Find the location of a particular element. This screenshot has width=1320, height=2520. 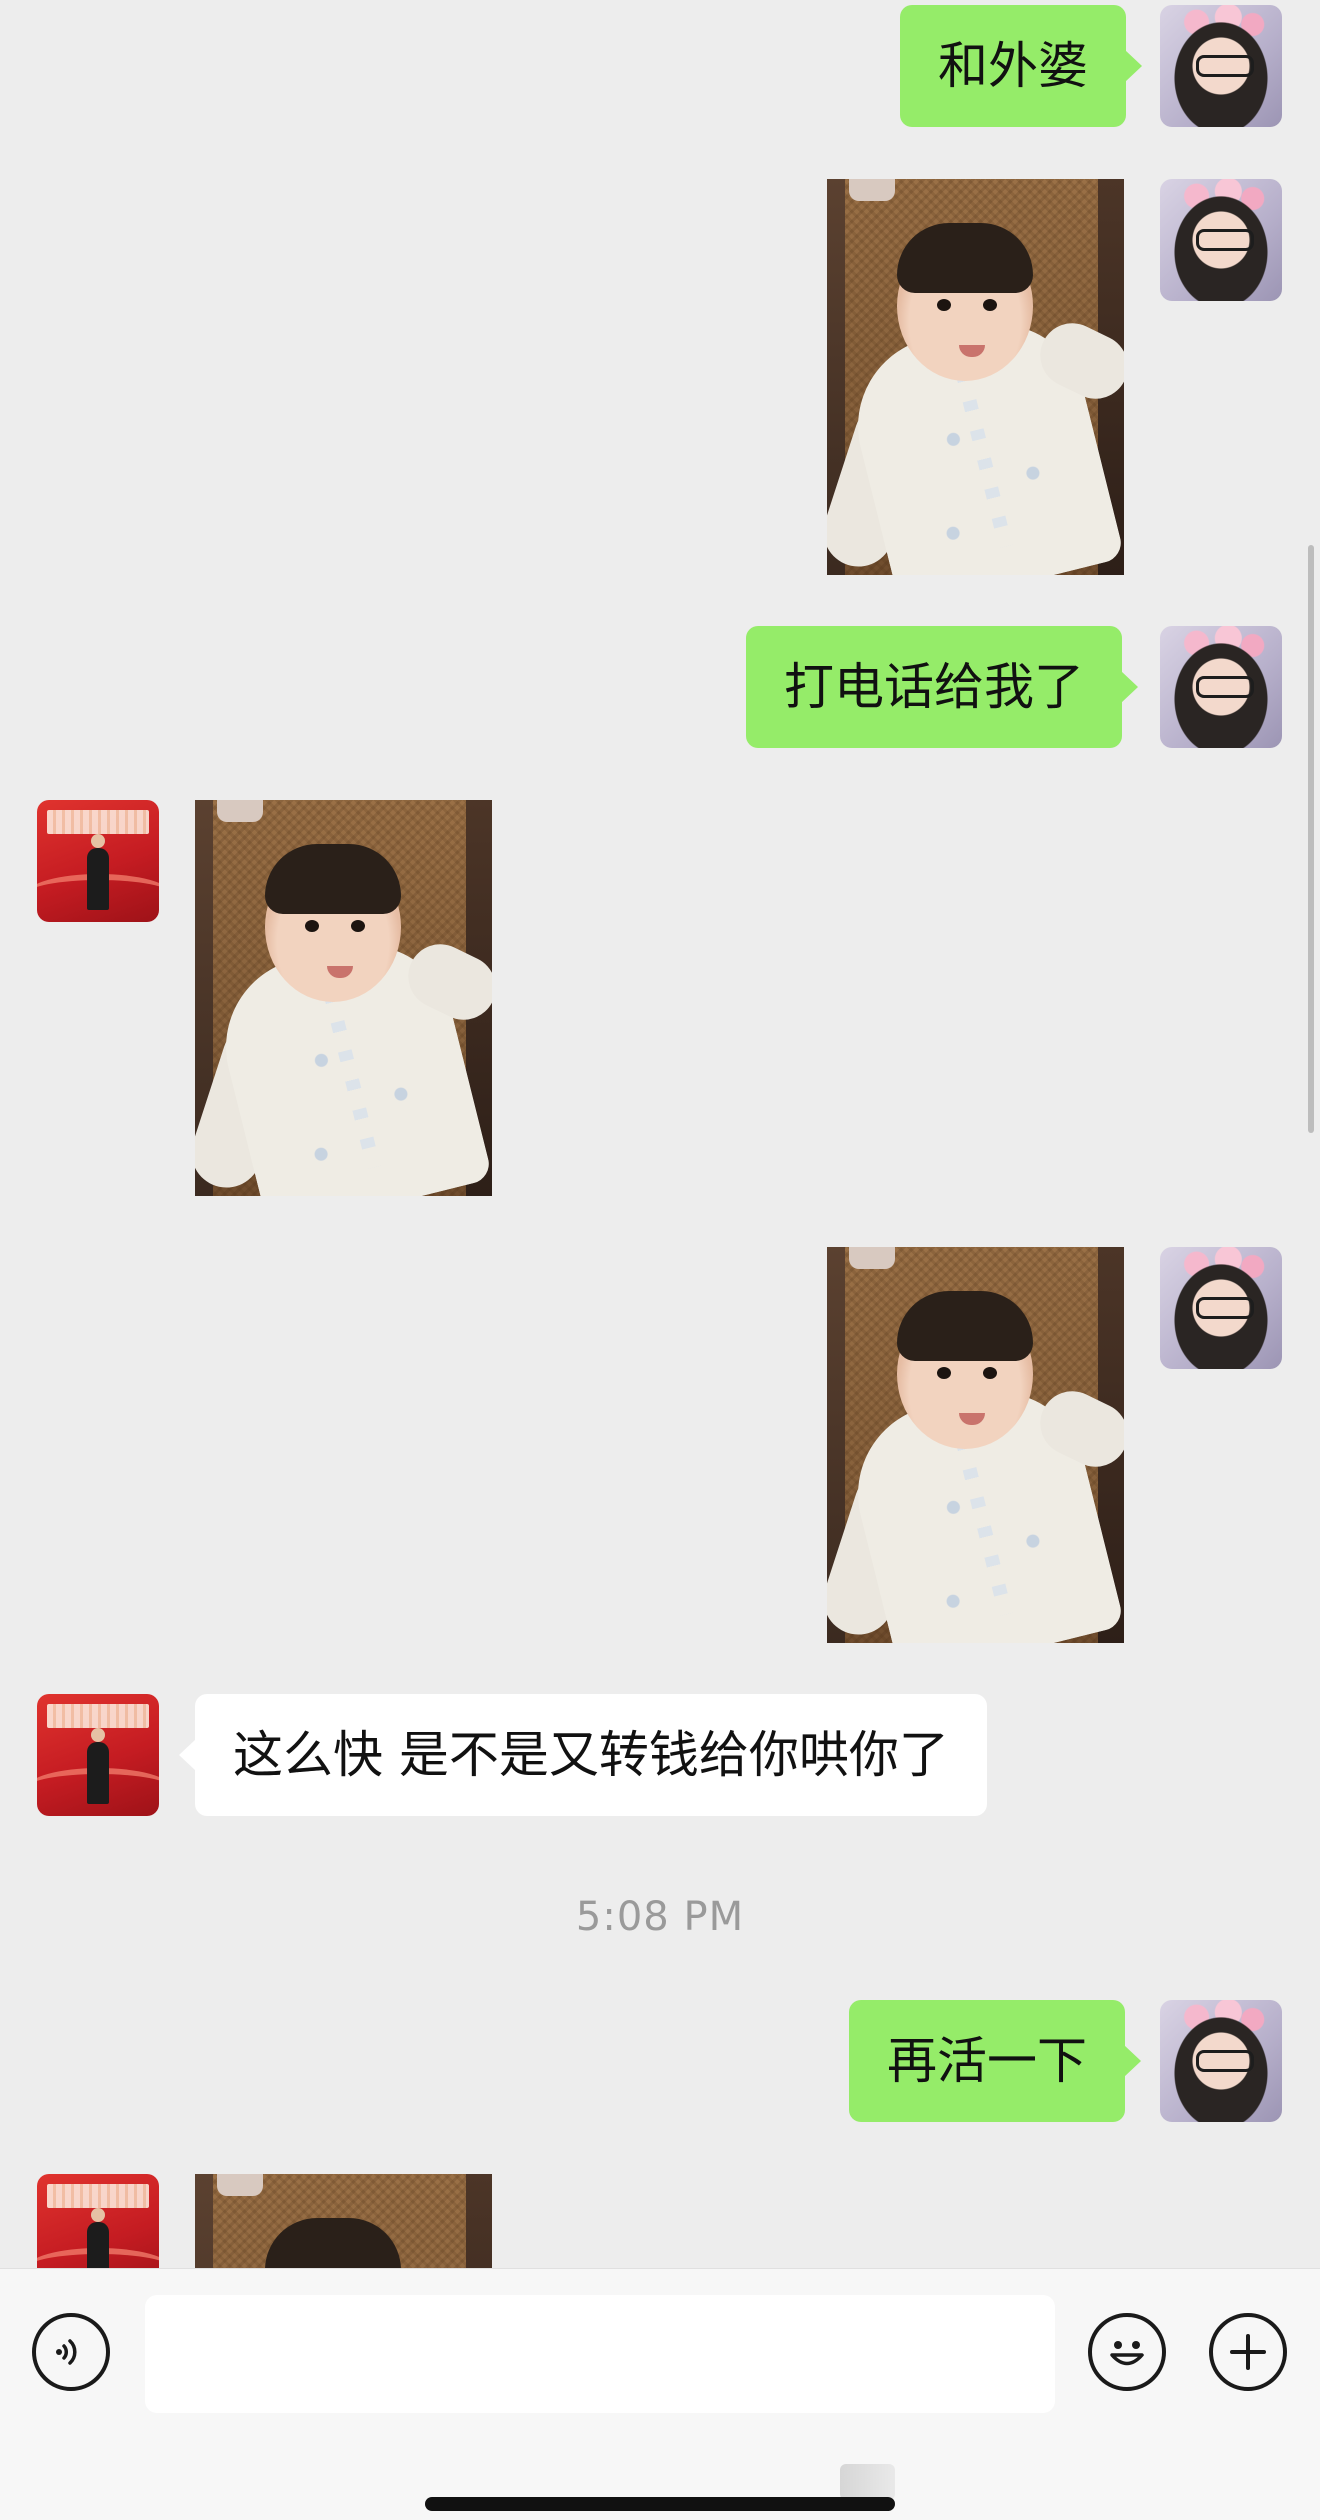

message-text: 打电话给我了 is located at coordinates (934, 687).